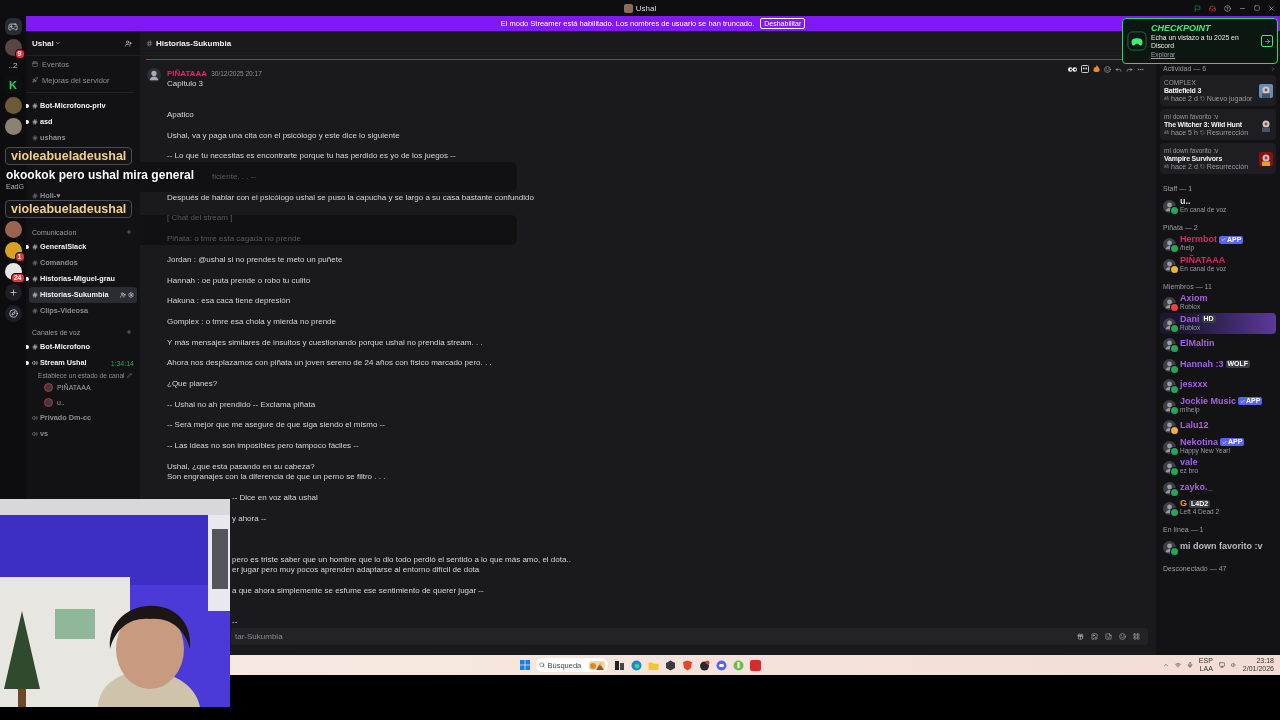 The width and height of the screenshot is (1280, 720). I want to click on inbox-icon, so click(1212, 8).